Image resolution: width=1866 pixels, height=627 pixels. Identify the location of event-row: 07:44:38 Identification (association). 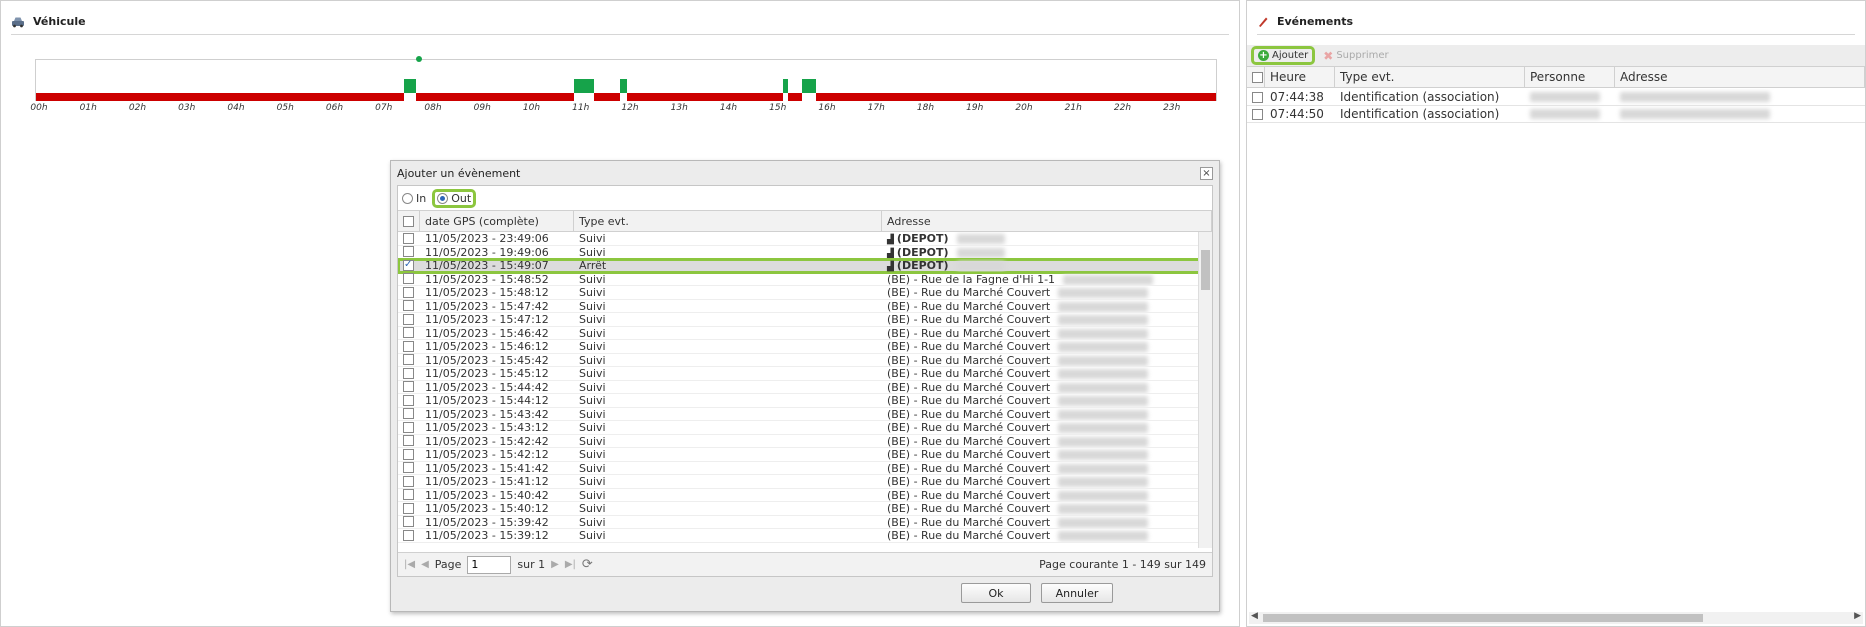
(1556, 97).